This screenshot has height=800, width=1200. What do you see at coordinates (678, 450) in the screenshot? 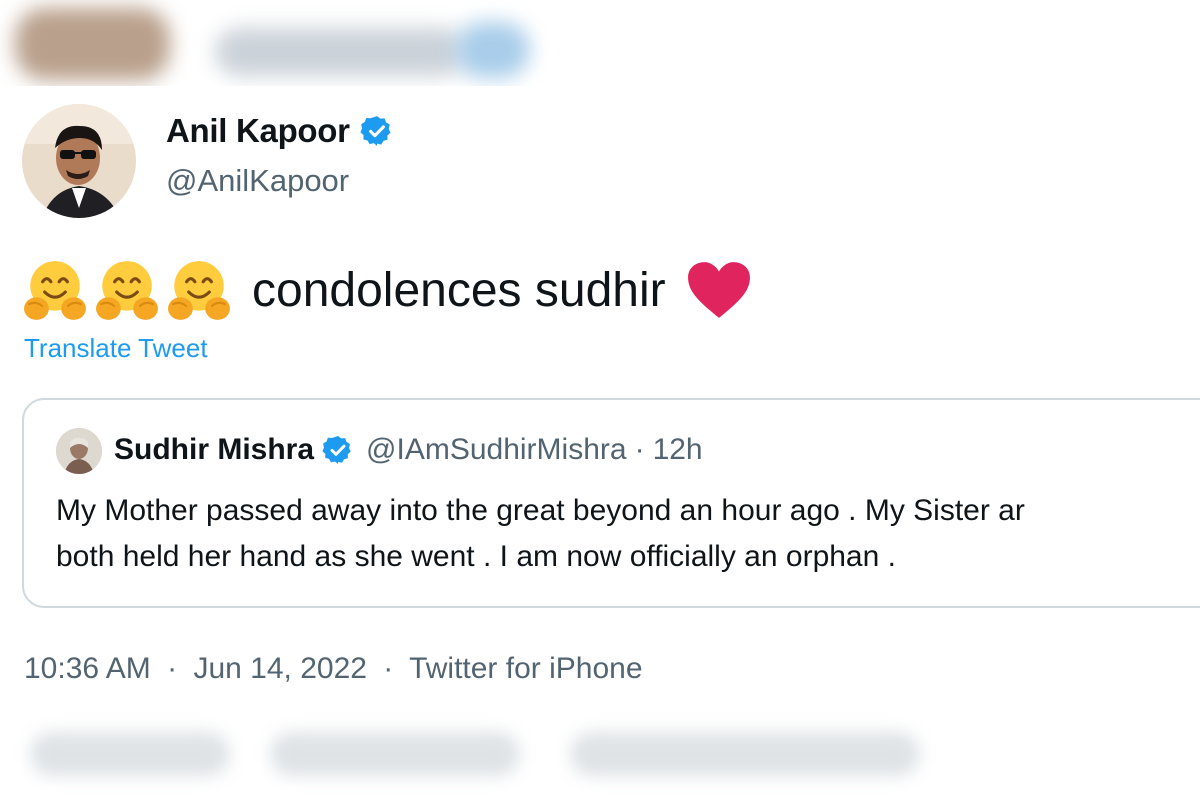
I see `quoted-tweet-time: 12h` at bounding box center [678, 450].